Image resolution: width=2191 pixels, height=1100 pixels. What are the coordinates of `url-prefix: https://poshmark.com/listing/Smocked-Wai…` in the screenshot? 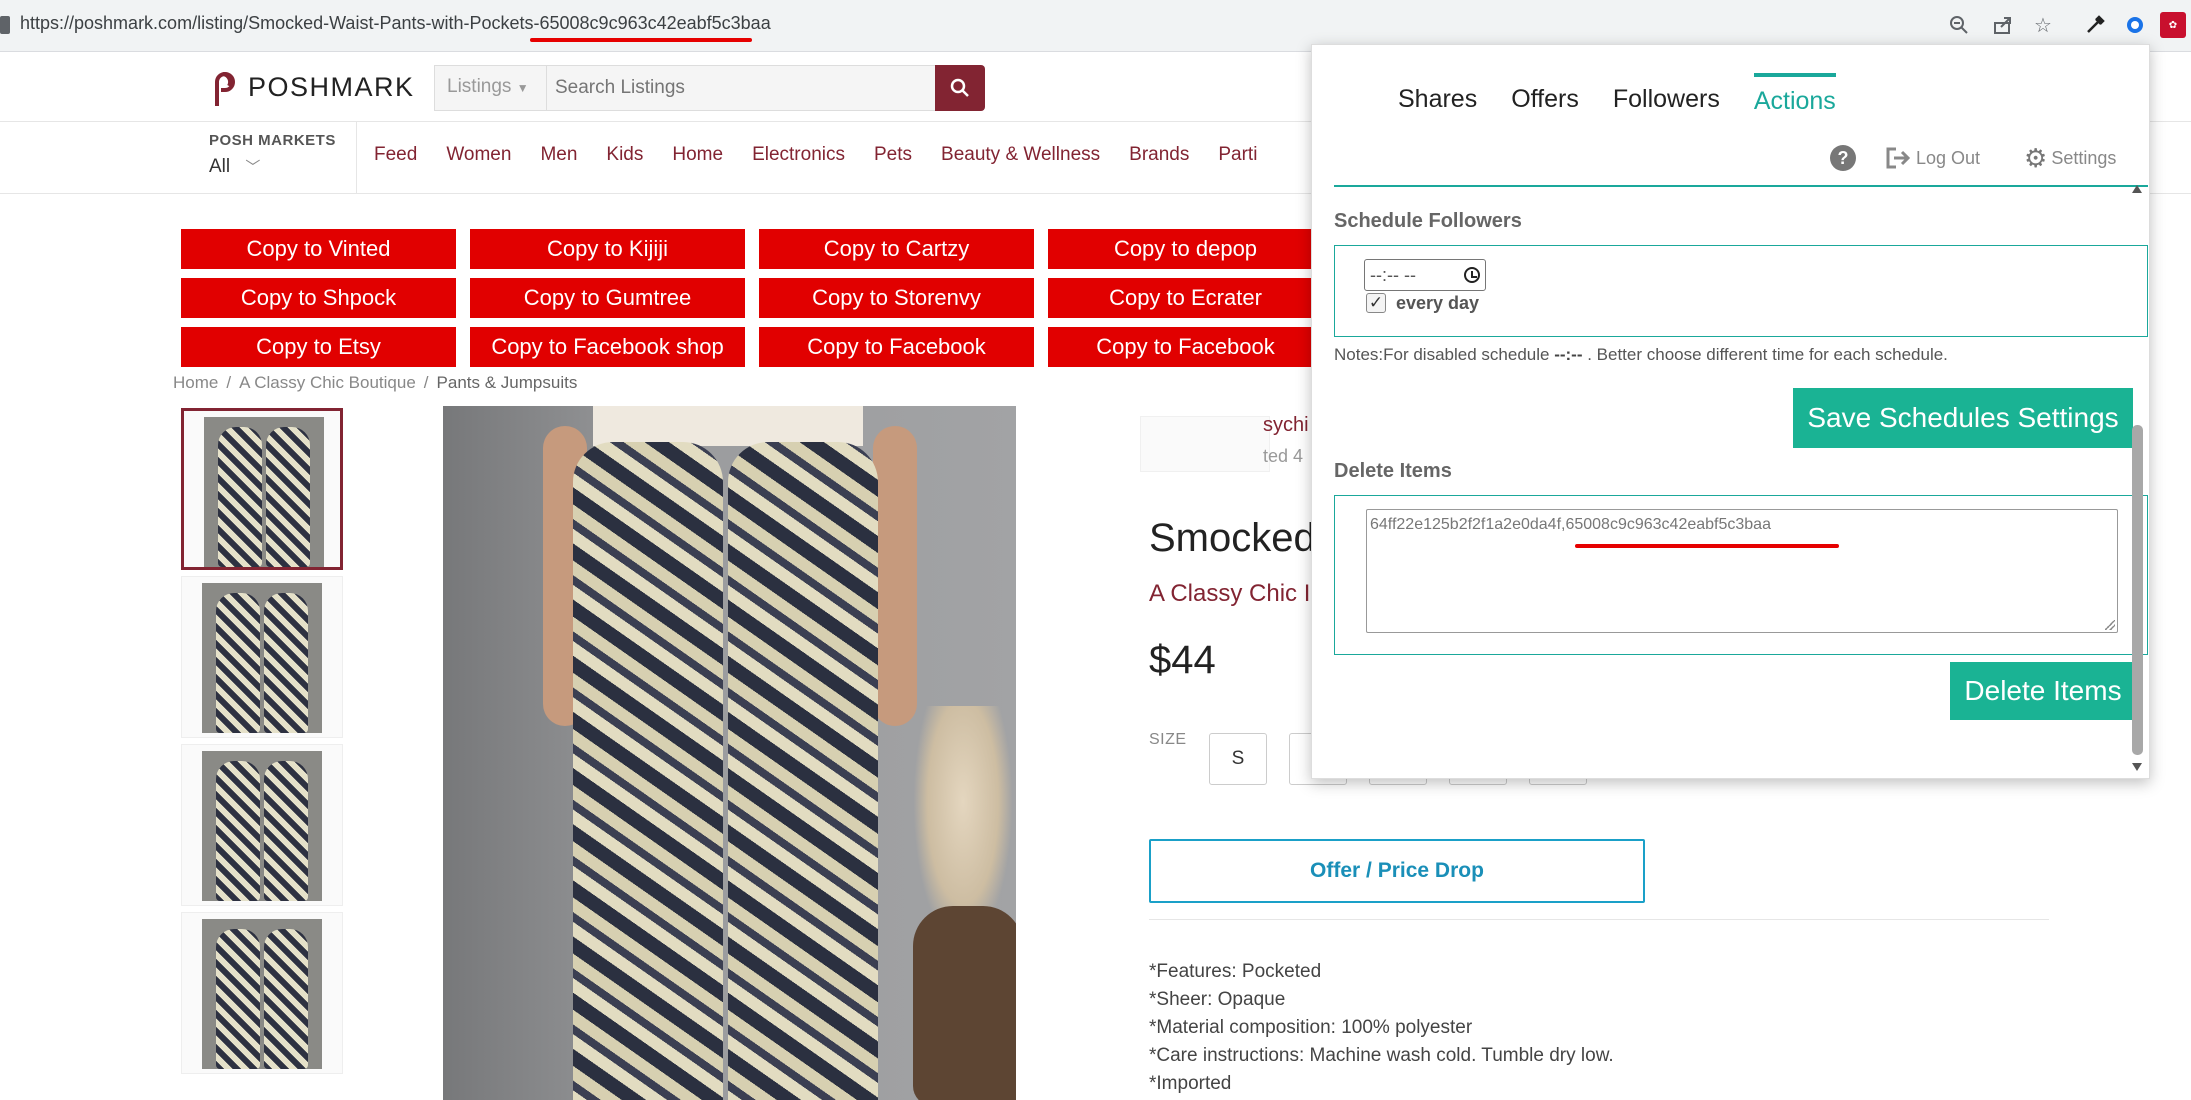 It's located at (280, 23).